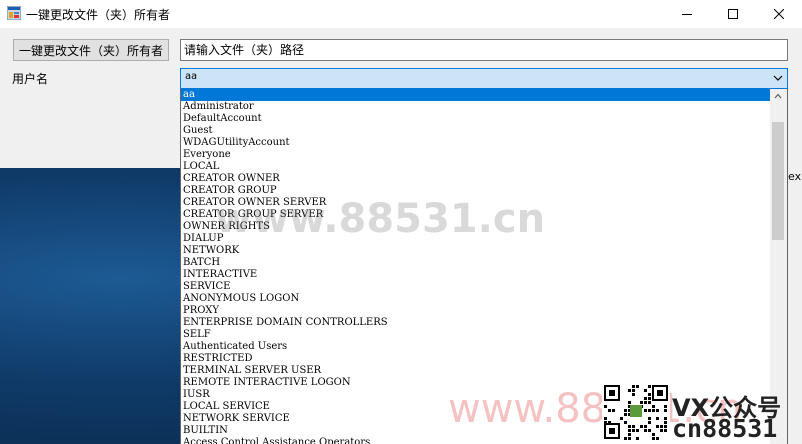  I want to click on maximize-button, so click(733, 14).